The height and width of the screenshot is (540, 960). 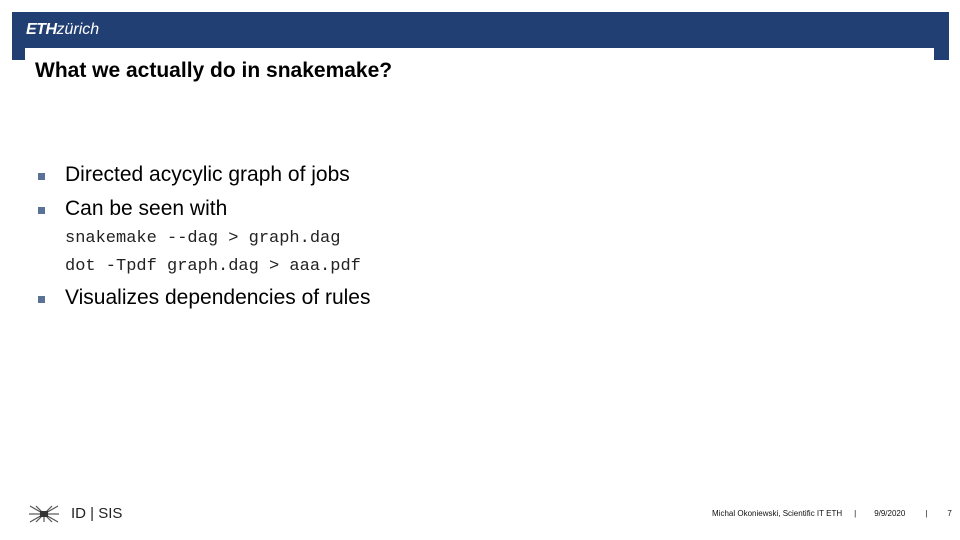 What do you see at coordinates (203, 238) in the screenshot?
I see `code-line: snakemake --dag > graph.dag` at bounding box center [203, 238].